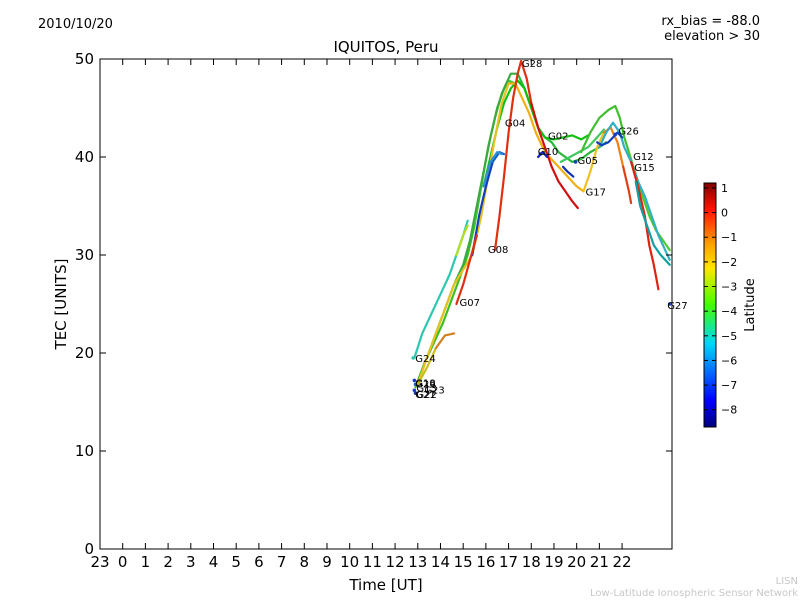 The image size is (800, 600). Describe the element at coordinates (553, 562) in the screenshot. I see `x-tick-label: 19` at that location.